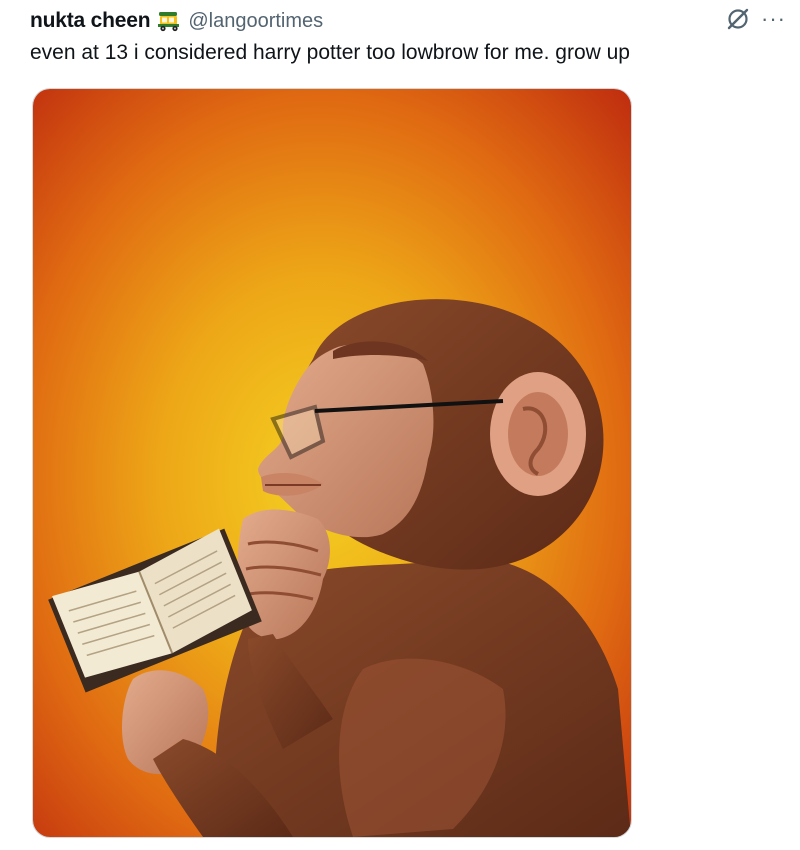 This screenshot has width=800, height=850. I want to click on more-icon: ···, so click(773, 19).